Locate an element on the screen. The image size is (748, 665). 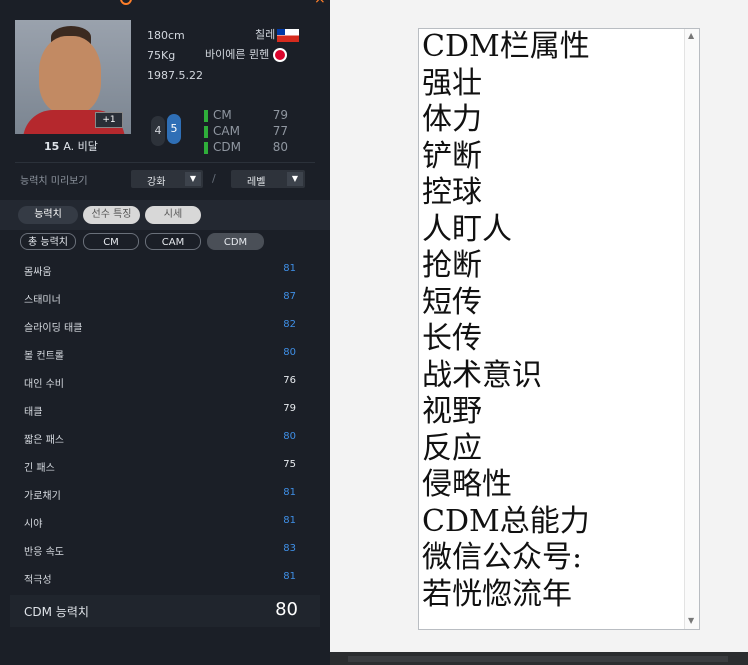
tab-market-price: 시세 is located at coordinates (173, 215).